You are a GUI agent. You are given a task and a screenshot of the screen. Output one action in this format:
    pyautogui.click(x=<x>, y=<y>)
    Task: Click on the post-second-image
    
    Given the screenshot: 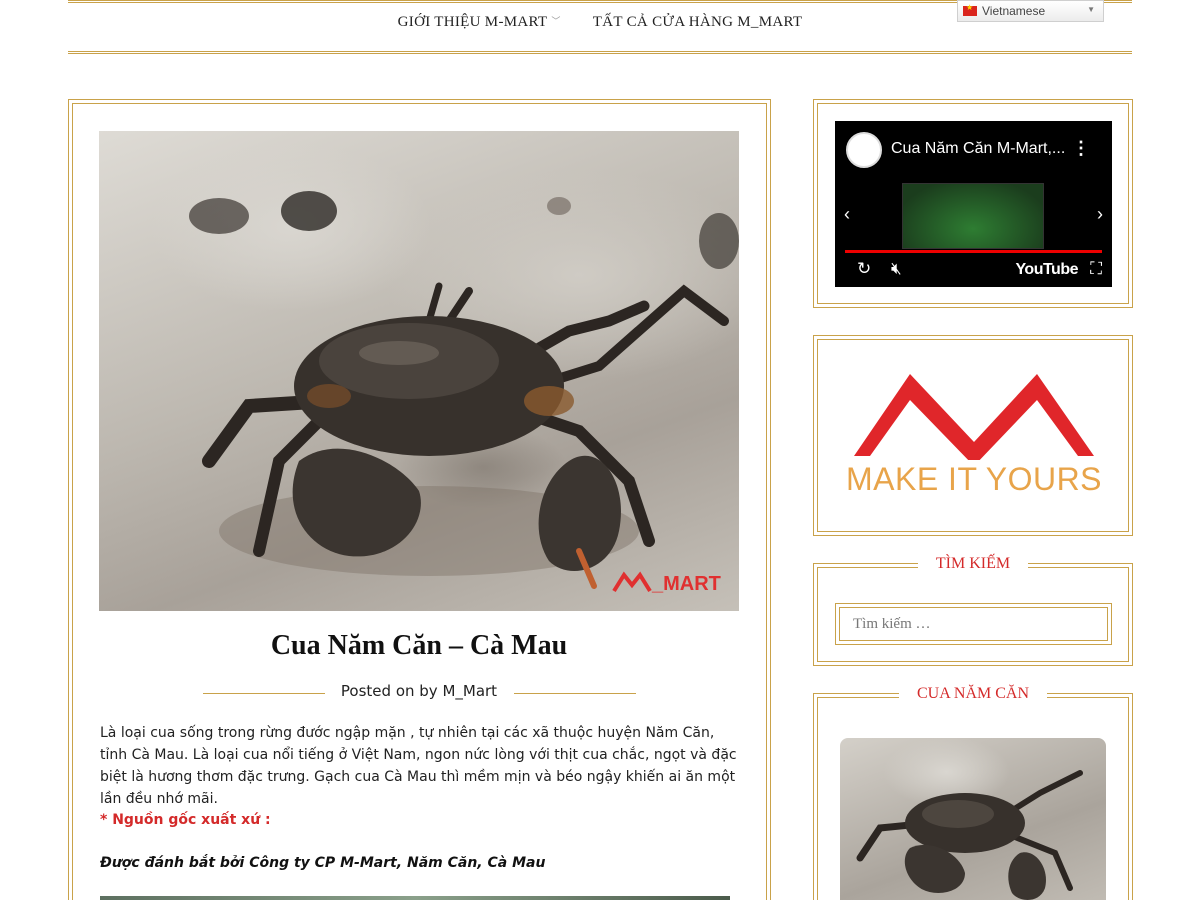 What is the action you would take?
    pyautogui.click(x=415, y=898)
    